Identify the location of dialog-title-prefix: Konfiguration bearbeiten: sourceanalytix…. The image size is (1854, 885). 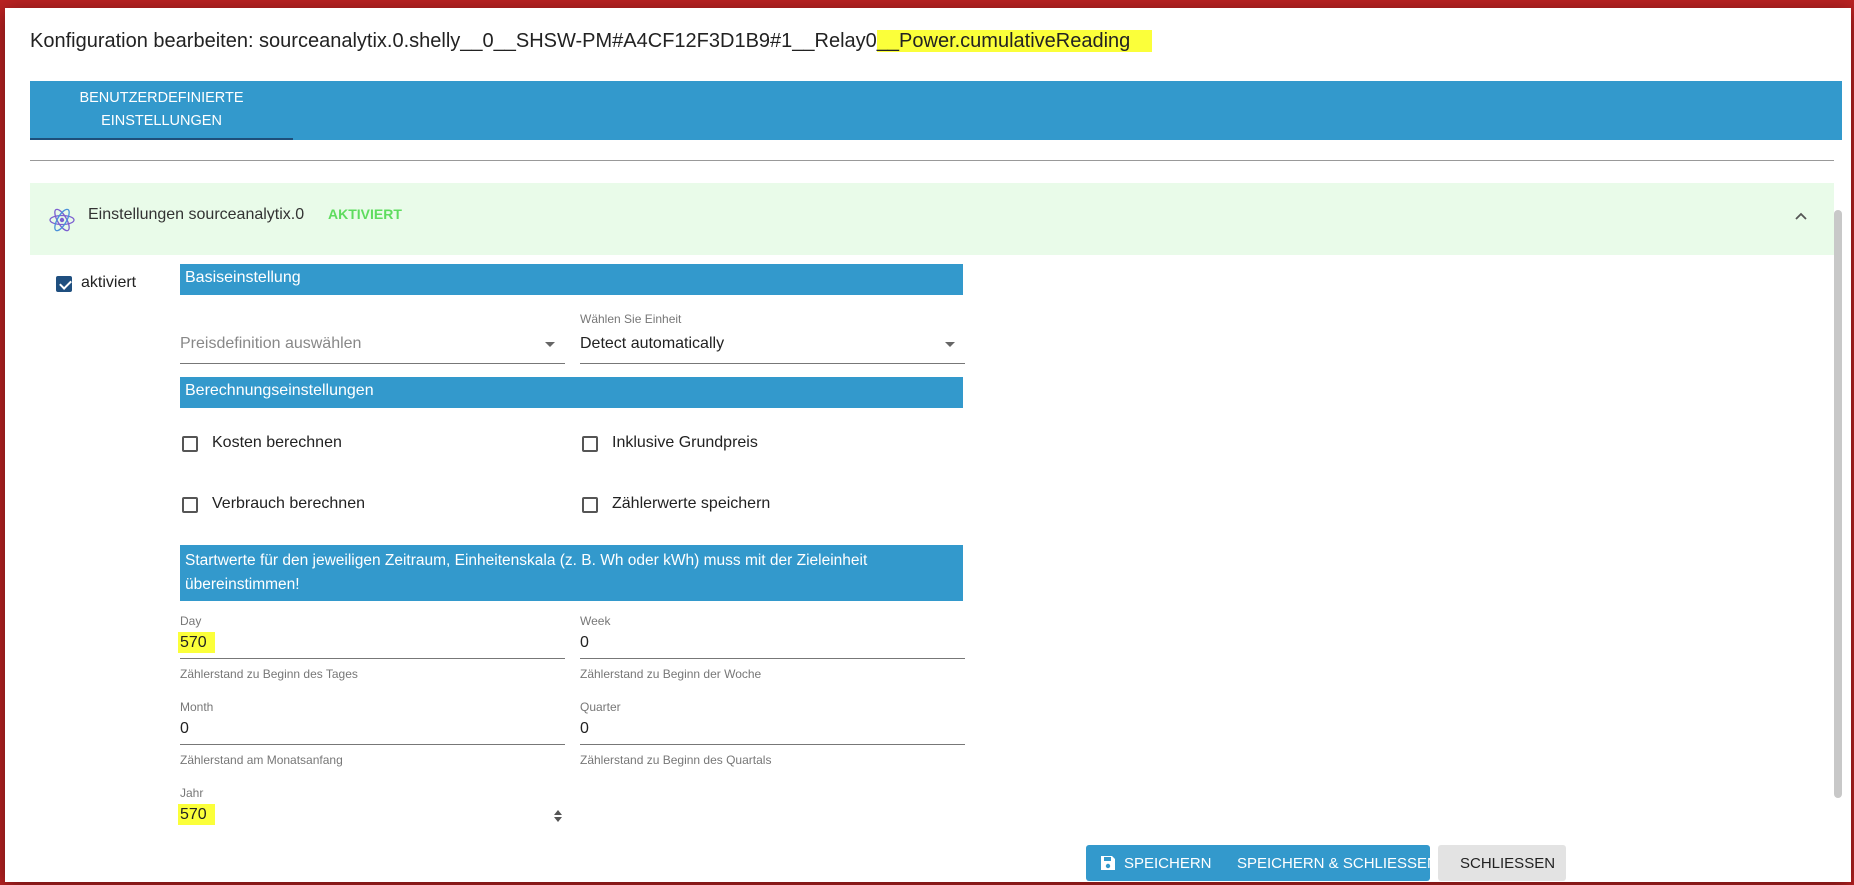
(453, 41).